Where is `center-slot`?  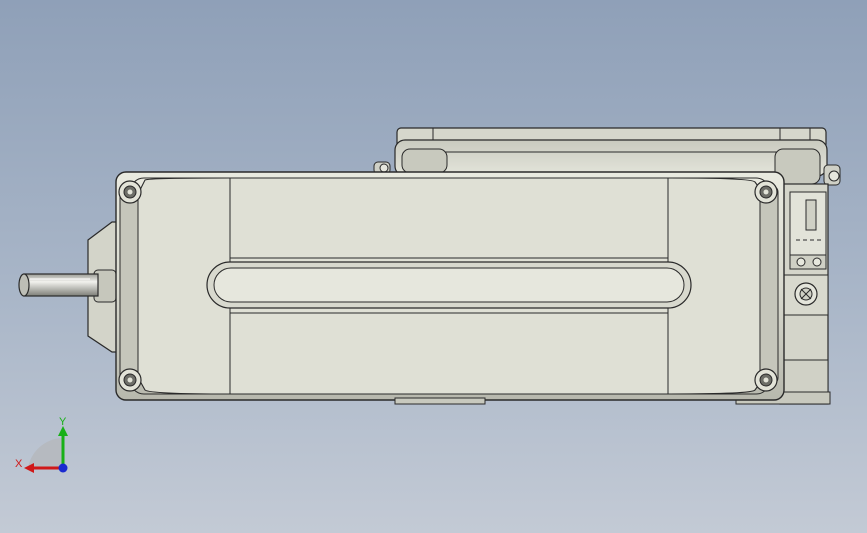
center-slot is located at coordinates (449, 285).